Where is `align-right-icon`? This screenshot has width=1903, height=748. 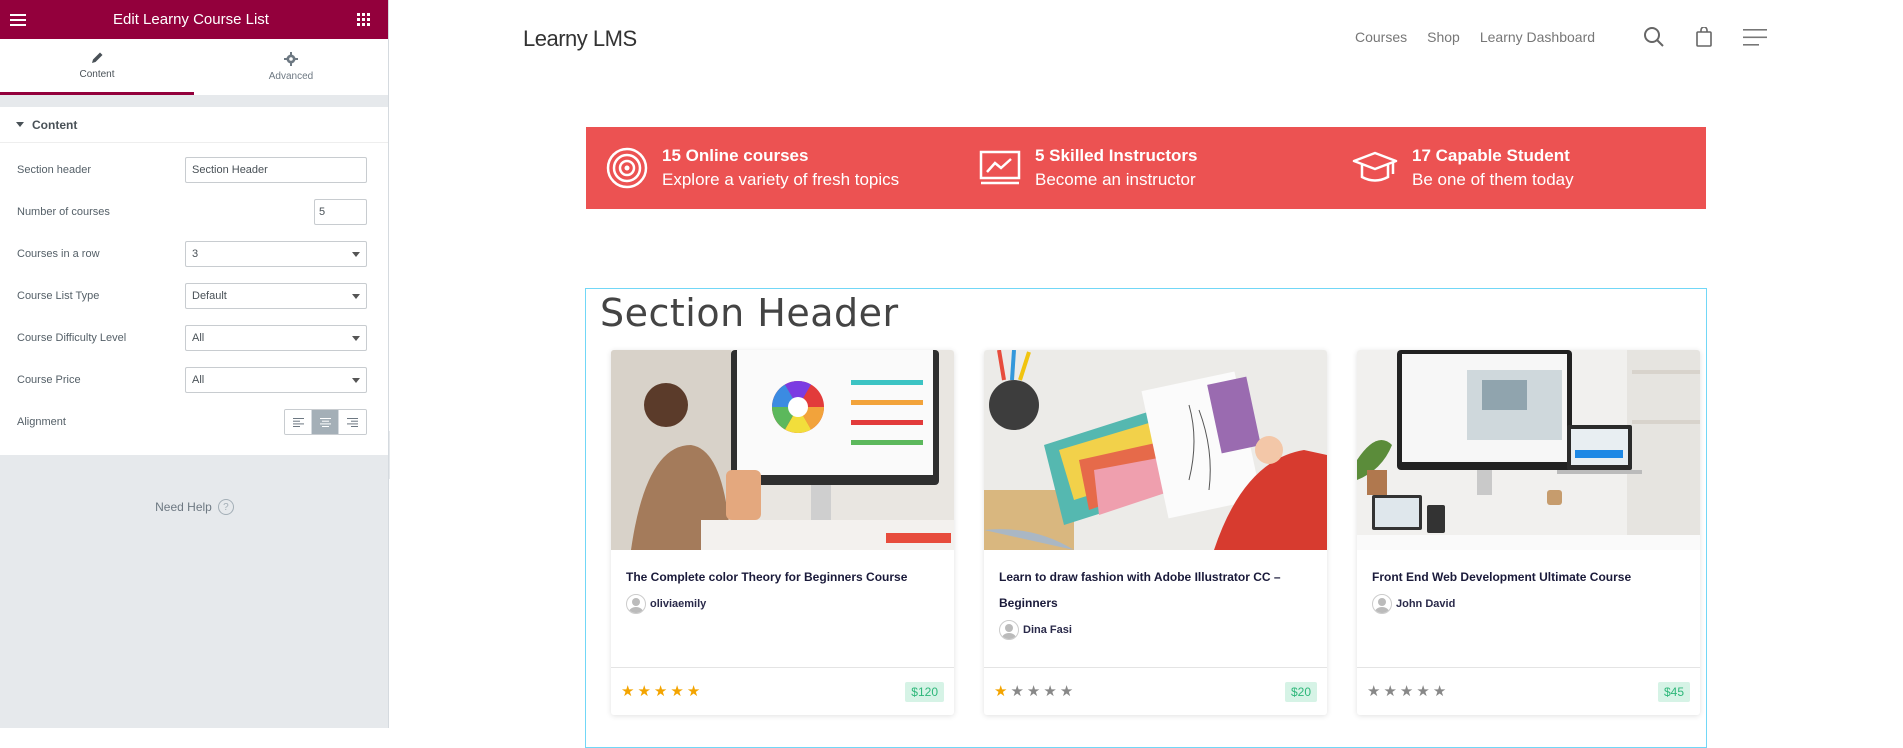
align-right-icon is located at coordinates (352, 422).